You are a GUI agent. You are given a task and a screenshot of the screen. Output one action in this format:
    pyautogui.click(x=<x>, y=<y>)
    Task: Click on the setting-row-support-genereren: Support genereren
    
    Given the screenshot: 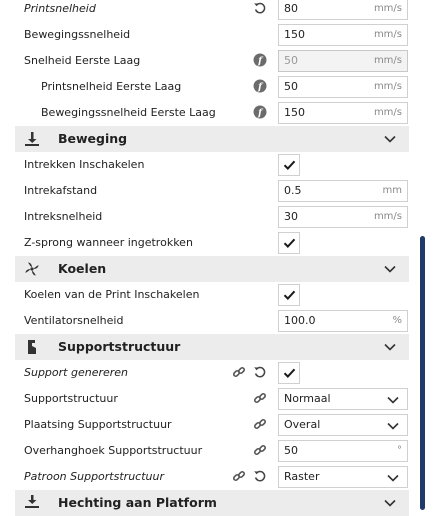 What is the action you would take?
    pyautogui.click(x=218, y=373)
    